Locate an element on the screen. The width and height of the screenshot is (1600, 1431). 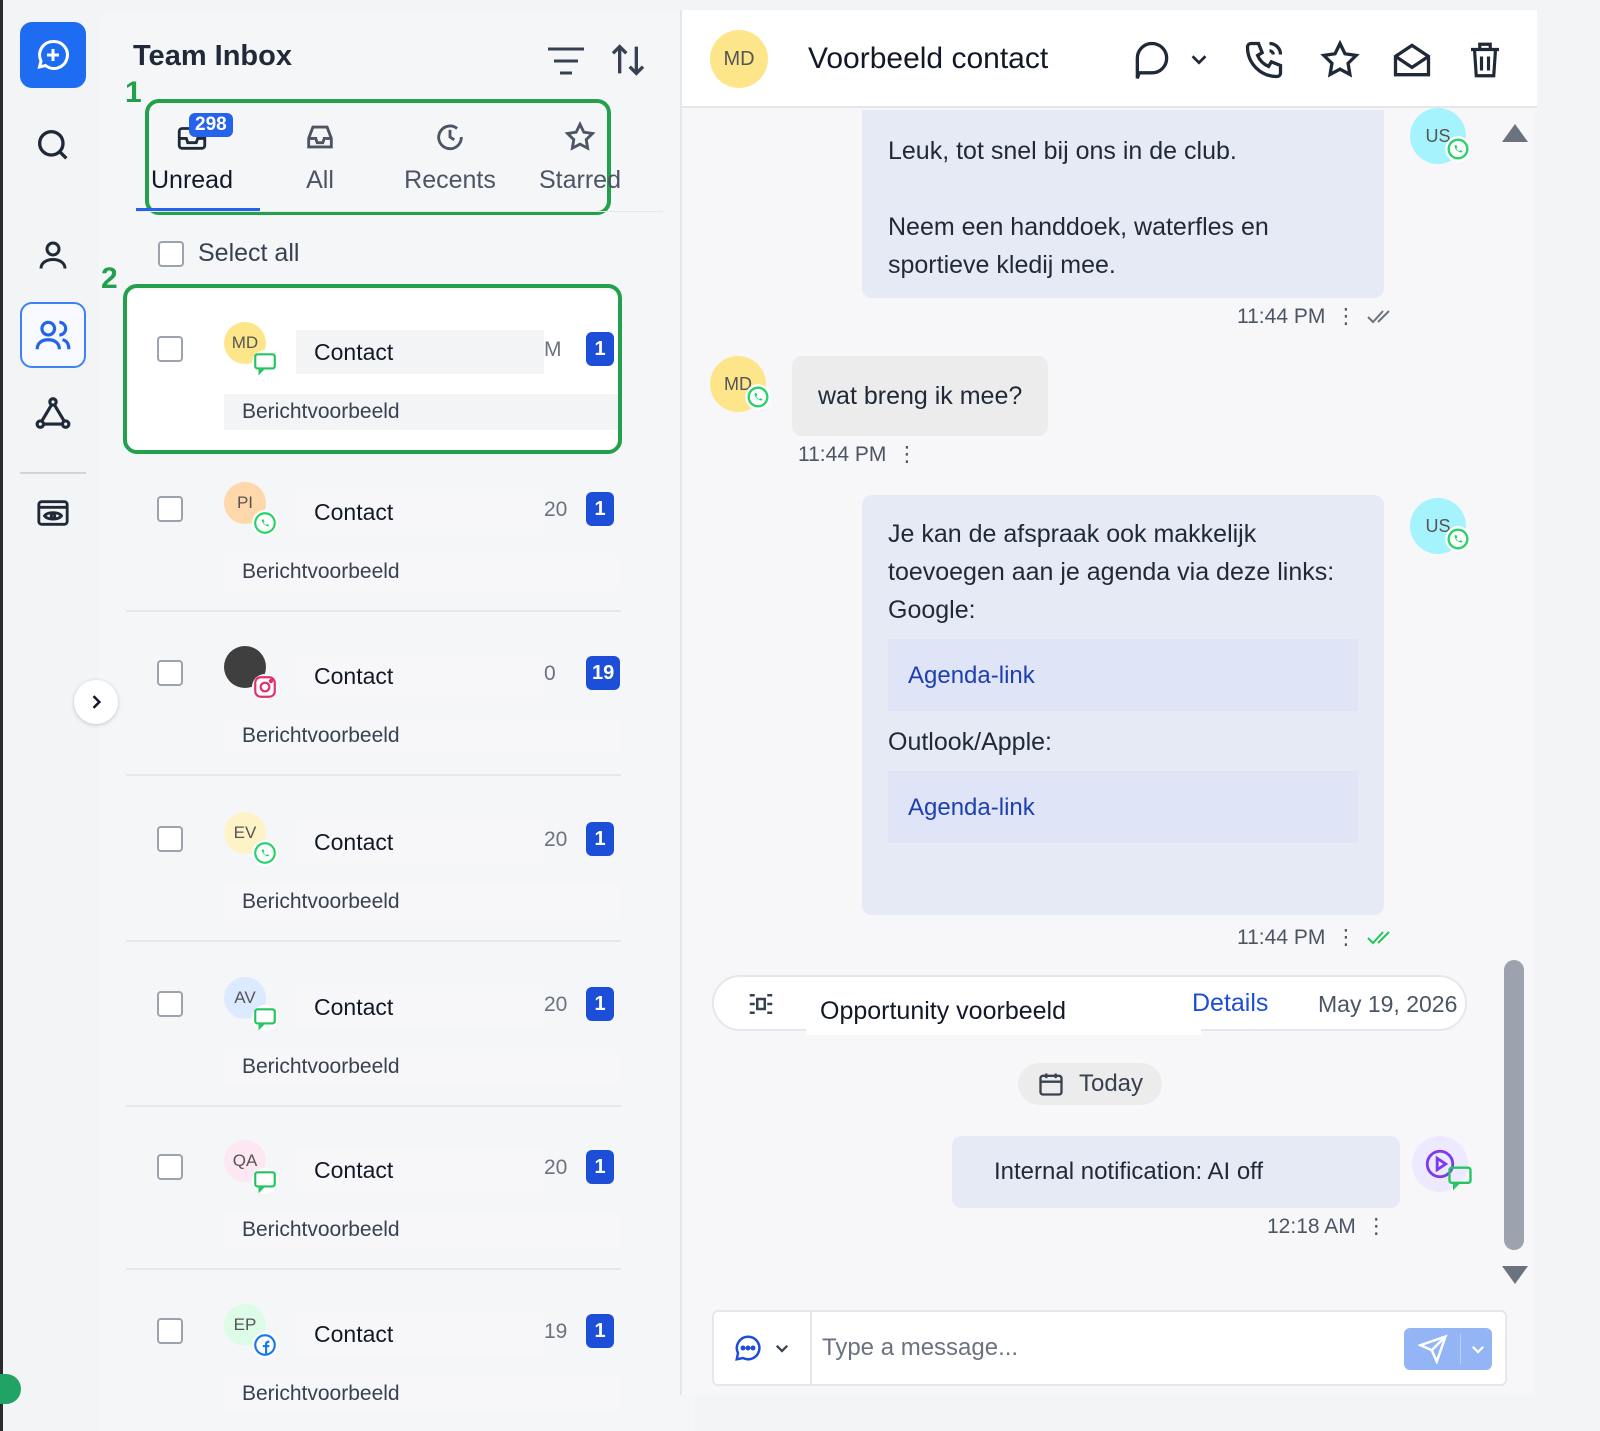
conversation-row: Contact 0 19 Berichtvoorbeeld is located at coordinates (373, 695).